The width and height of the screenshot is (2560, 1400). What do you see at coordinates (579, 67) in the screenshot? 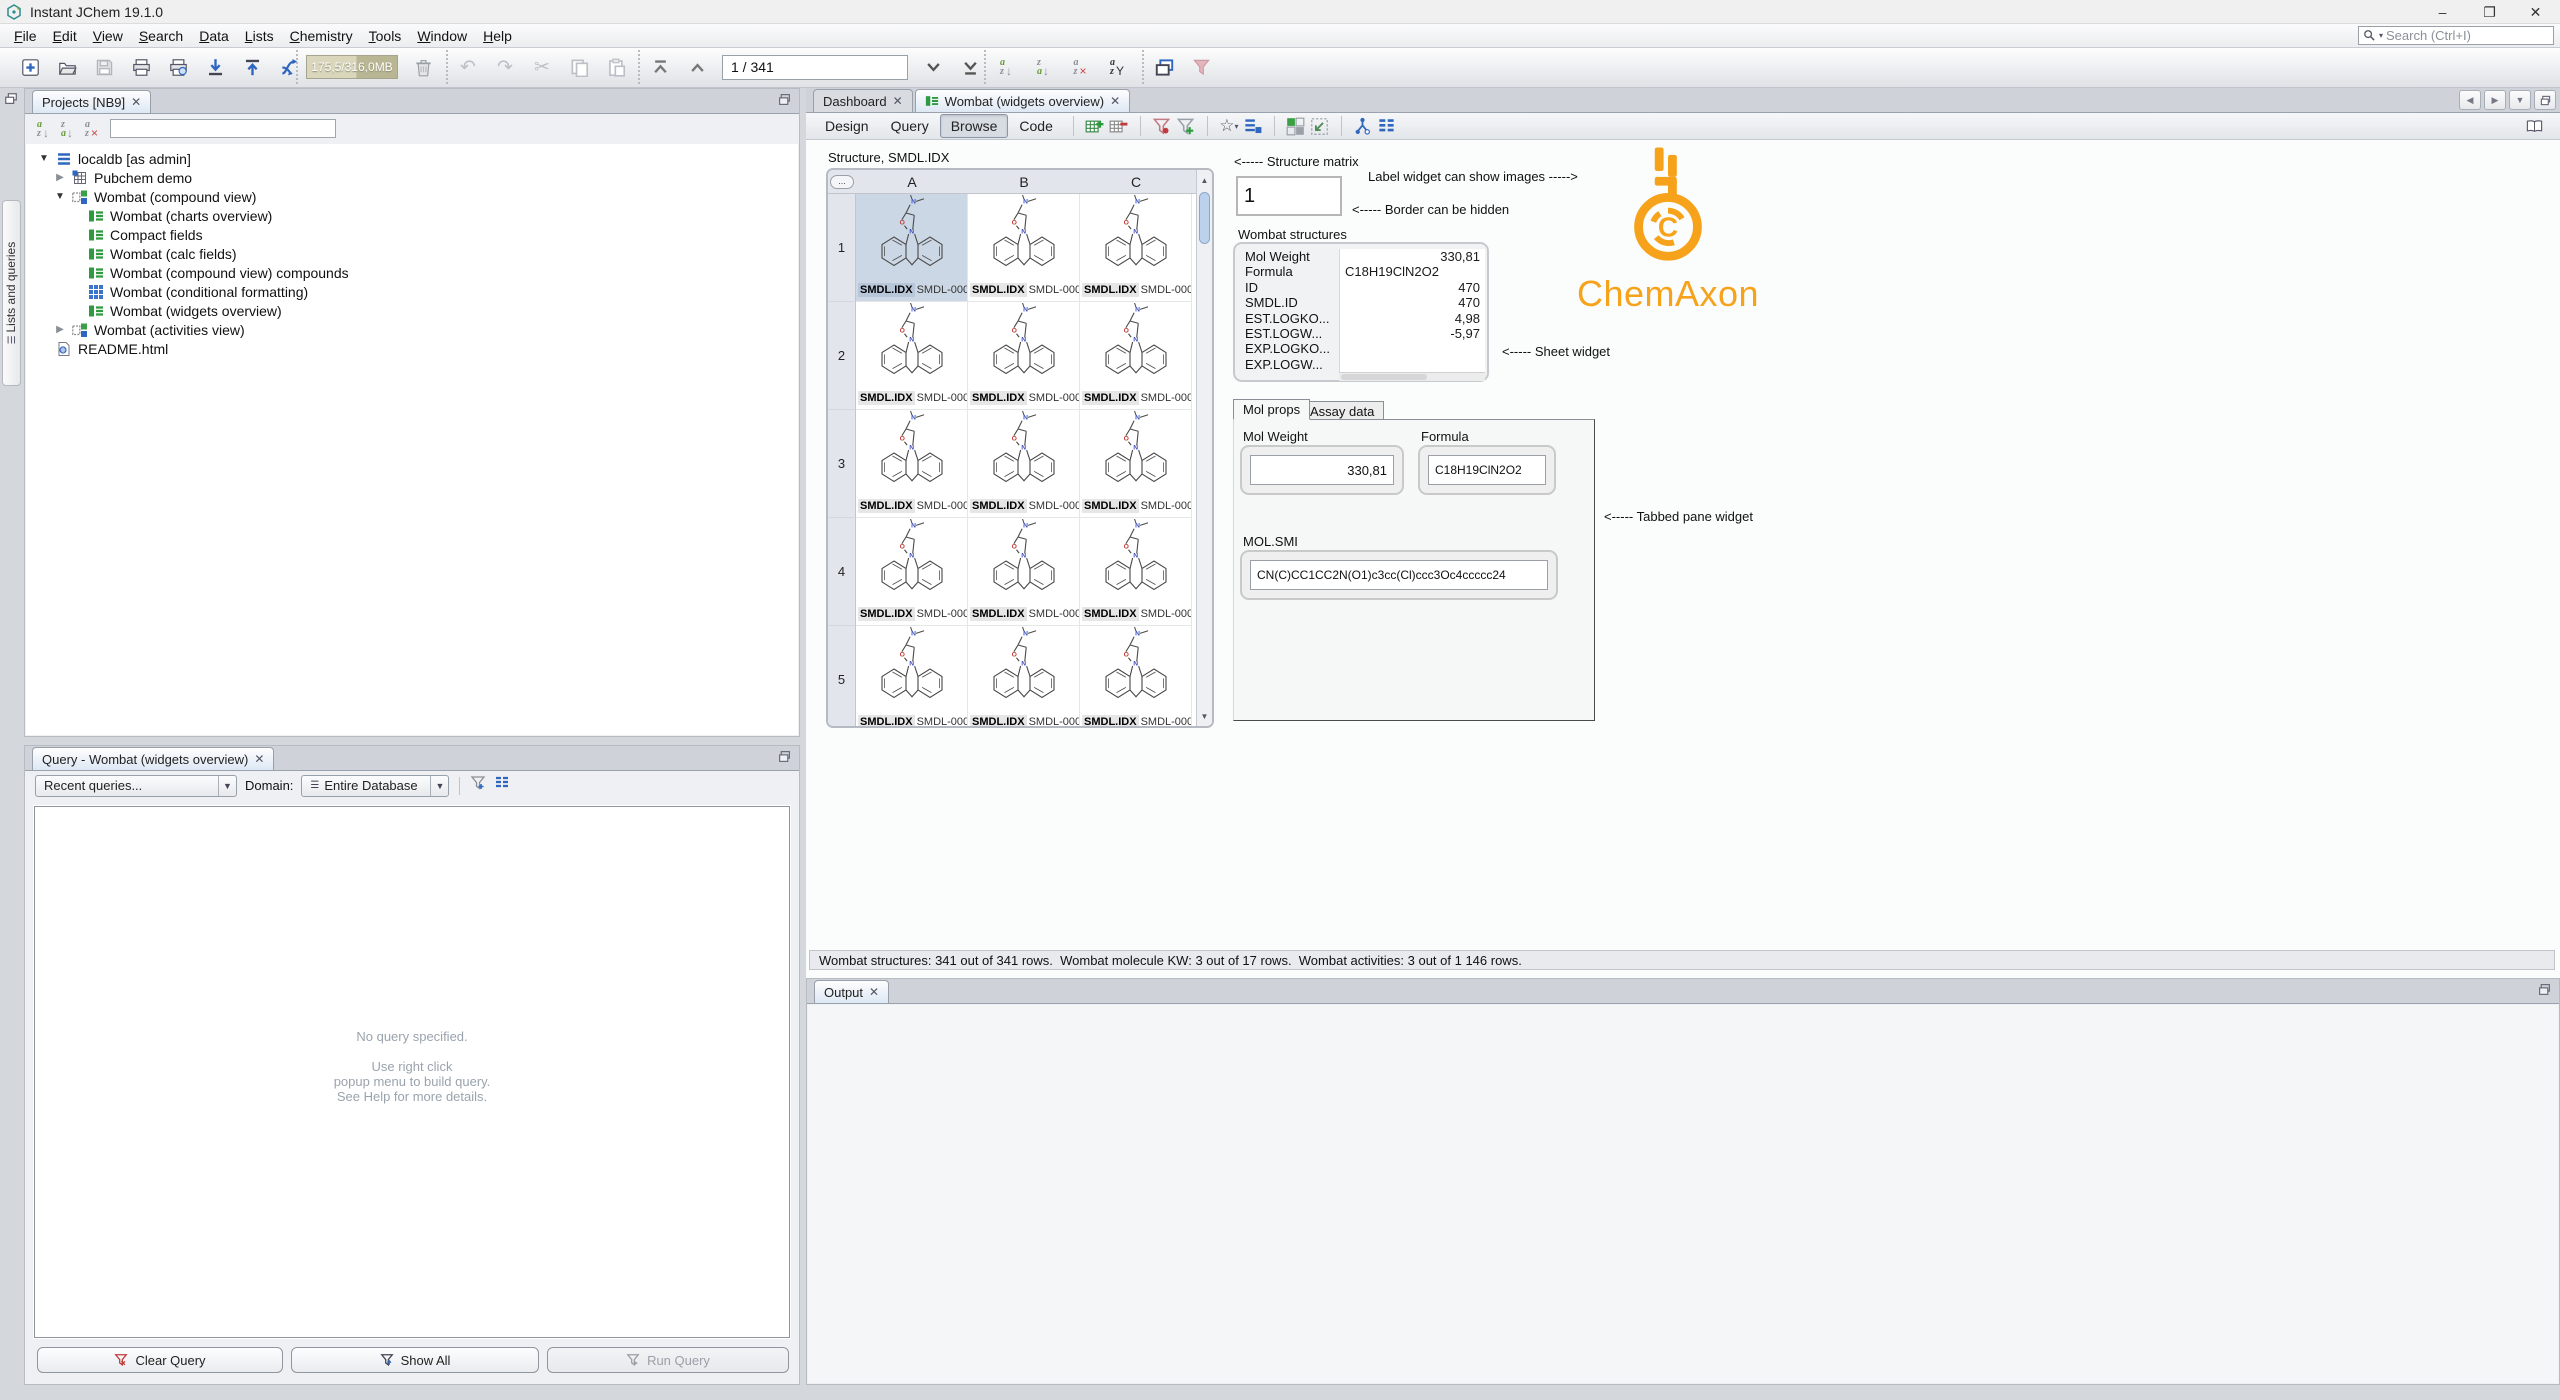
I see `copy-icon` at bounding box center [579, 67].